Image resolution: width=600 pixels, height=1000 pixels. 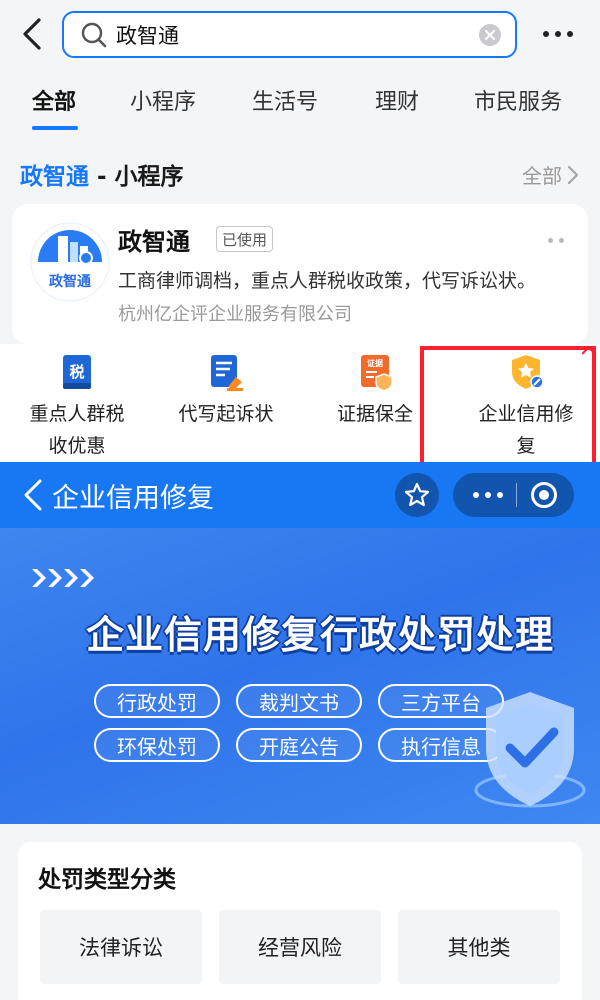 I want to click on active-tab-indicator, so click(x=55, y=128).